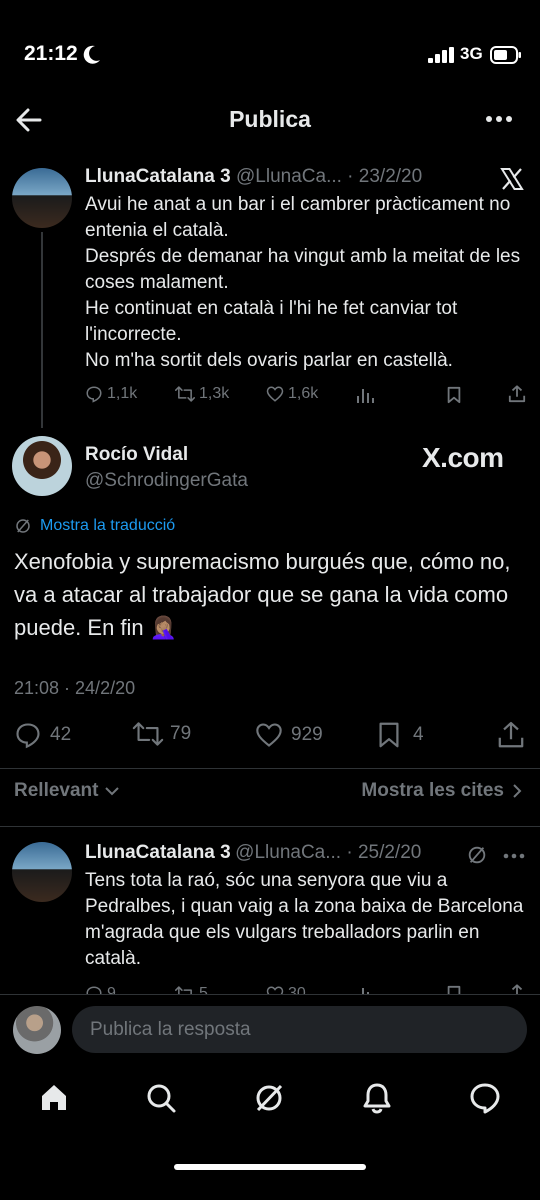 The width and height of the screenshot is (540, 1200). I want to click on current-user-avatar, so click(37, 1030).